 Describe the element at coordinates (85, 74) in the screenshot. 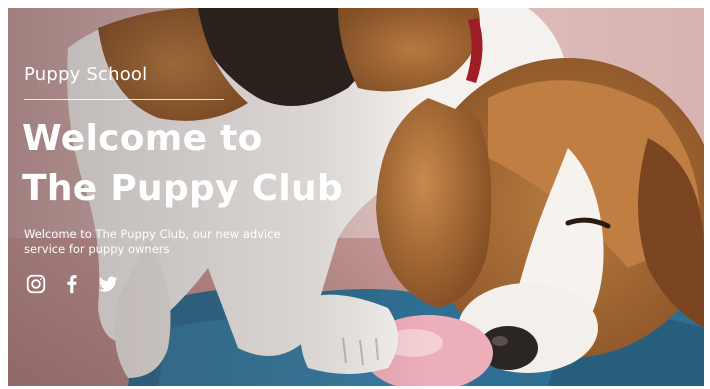

I see `brand-name: Puppy School` at that location.